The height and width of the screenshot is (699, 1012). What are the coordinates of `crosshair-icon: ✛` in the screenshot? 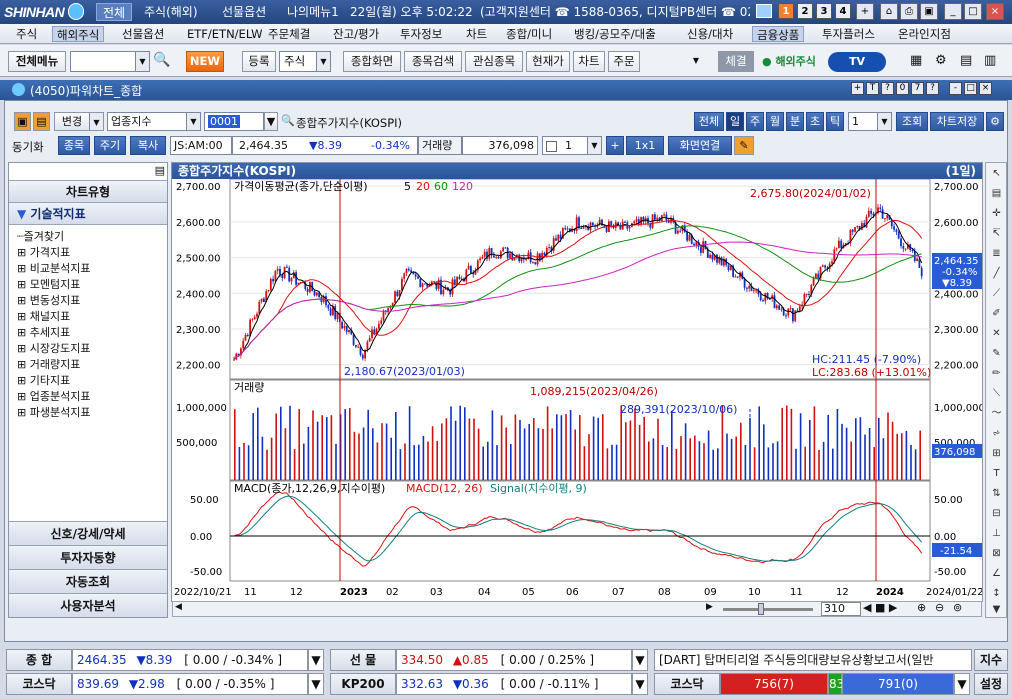 It's located at (996, 213).